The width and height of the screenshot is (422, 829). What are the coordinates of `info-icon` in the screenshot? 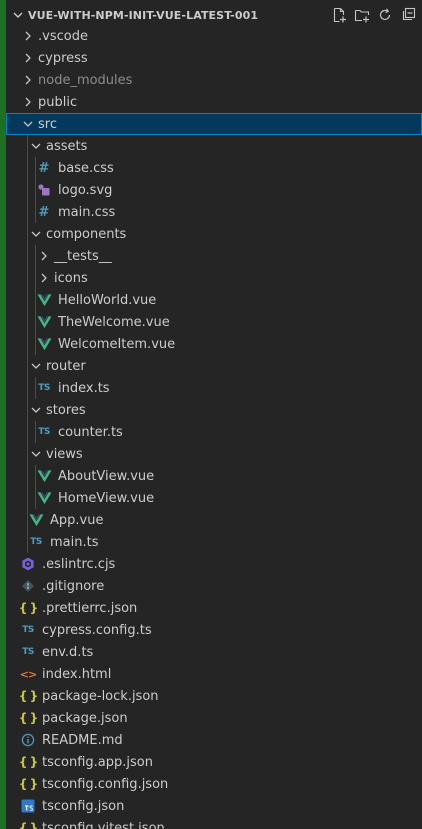 It's located at (28, 740).